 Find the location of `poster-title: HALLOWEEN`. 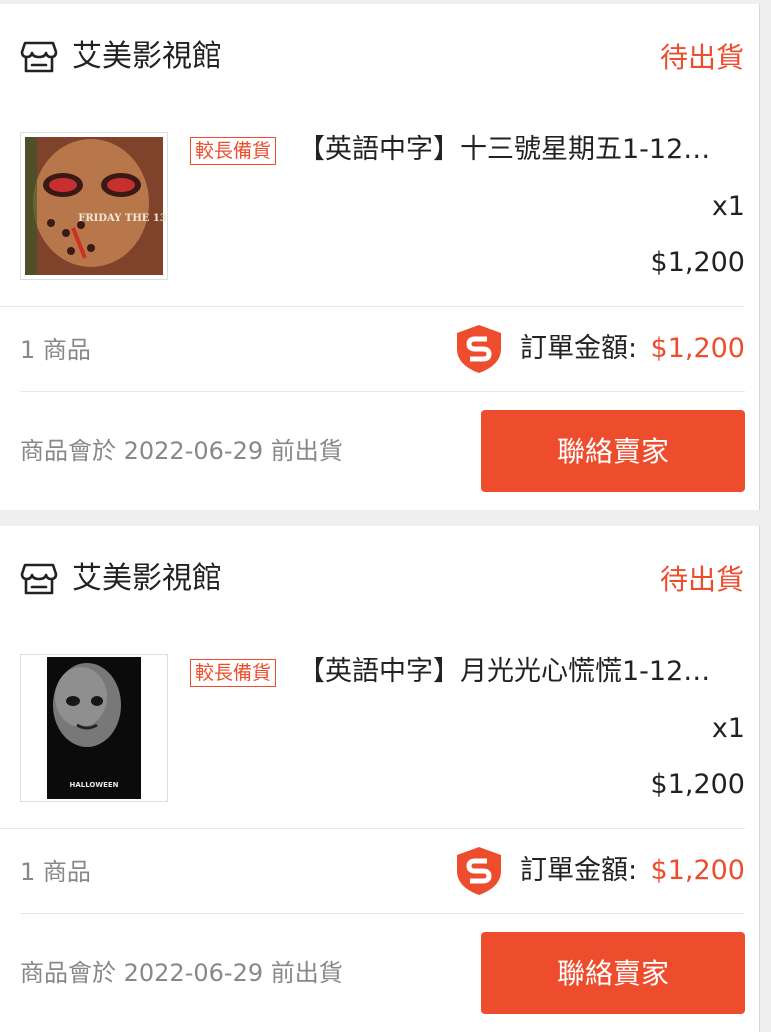

poster-title: HALLOWEEN is located at coordinates (93, 785).